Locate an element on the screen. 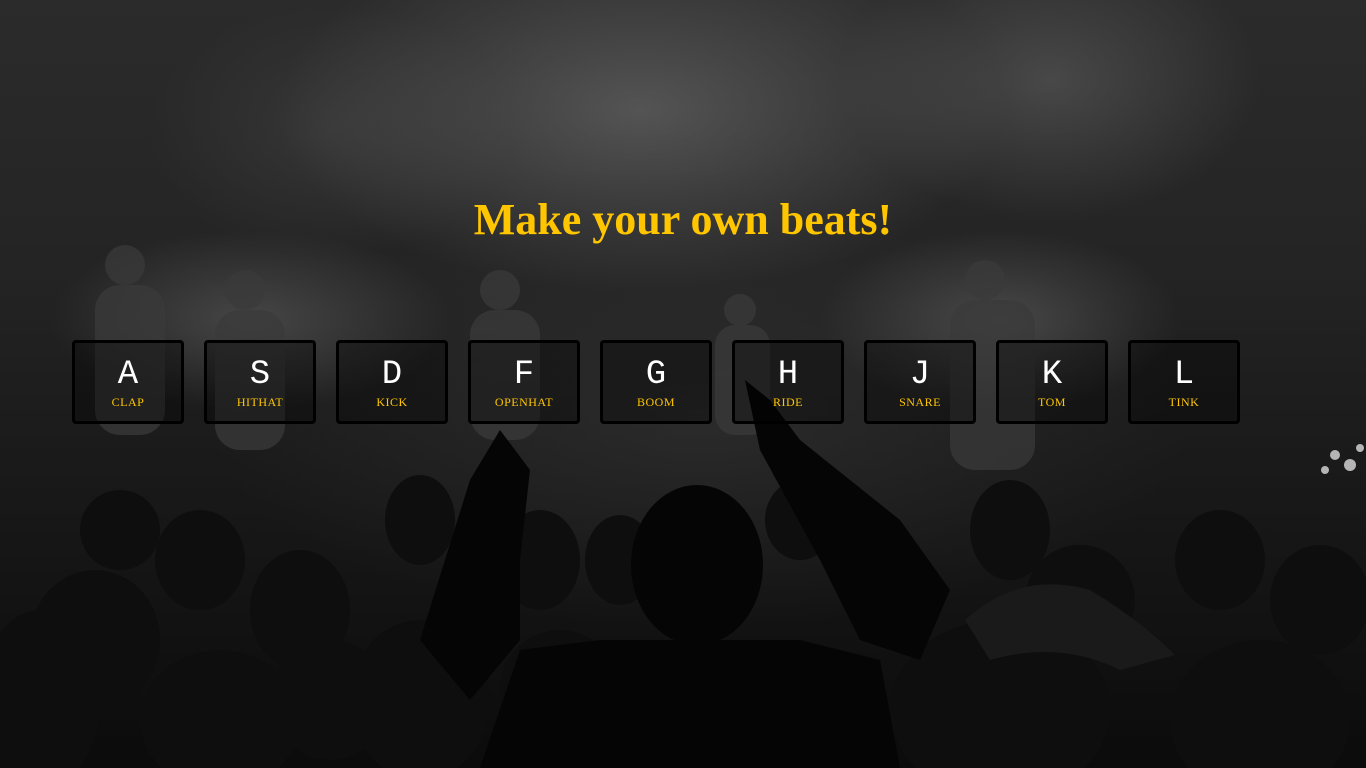  drum-key-g: G BOOM is located at coordinates (656, 382).